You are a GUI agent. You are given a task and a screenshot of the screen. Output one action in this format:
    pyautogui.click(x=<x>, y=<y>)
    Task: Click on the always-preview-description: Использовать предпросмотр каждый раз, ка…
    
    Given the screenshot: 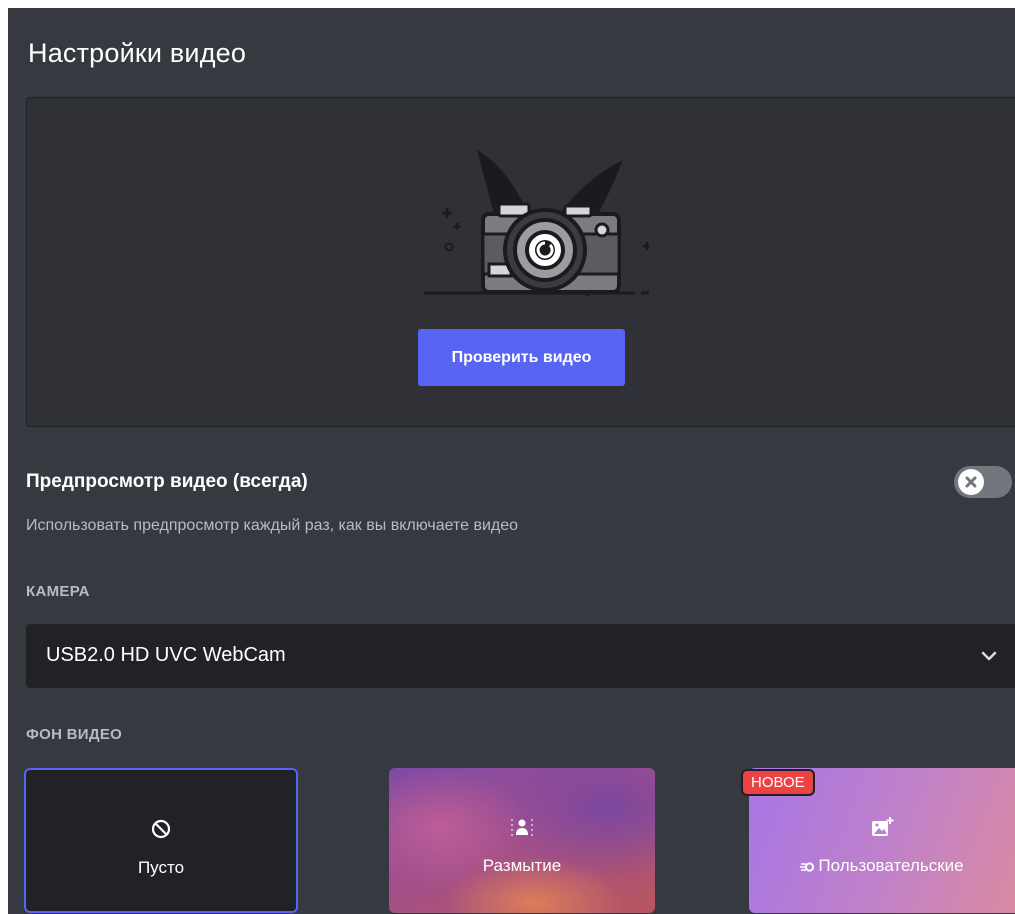 What is the action you would take?
    pyautogui.click(x=272, y=525)
    